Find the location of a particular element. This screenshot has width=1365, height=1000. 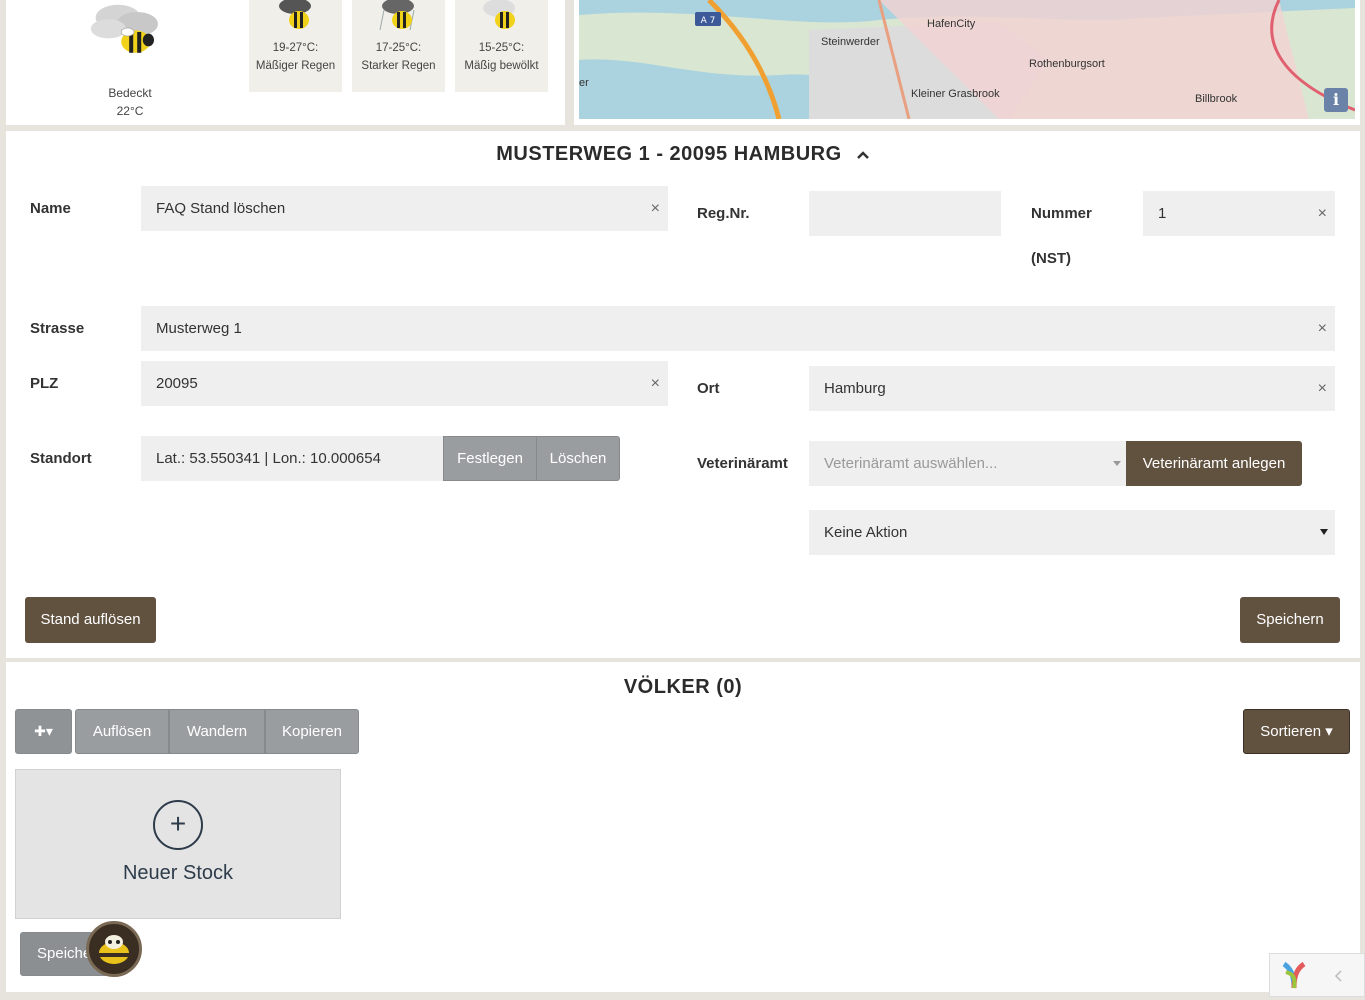

nummer-value: 1 is located at coordinates (1162, 213).